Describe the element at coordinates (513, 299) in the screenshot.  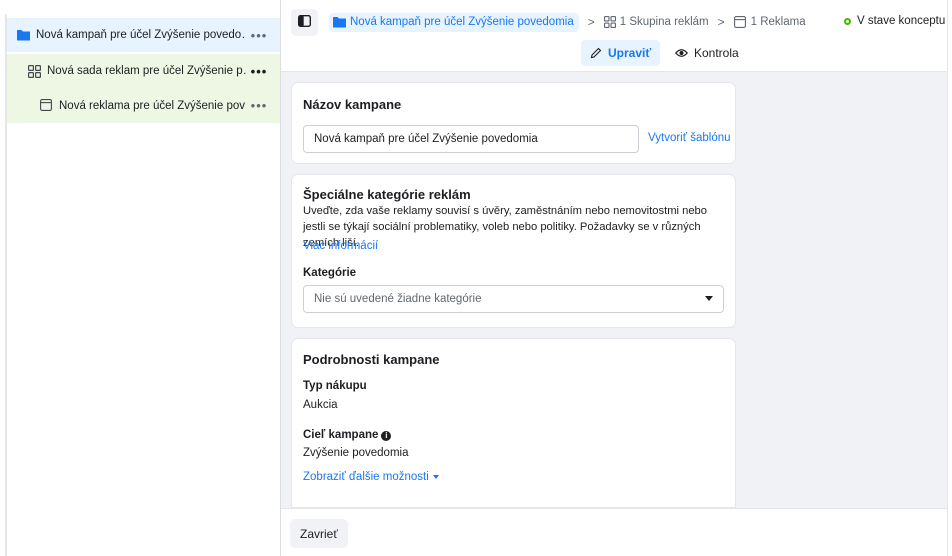
I see `categories-select: Nie sú uvedené žiadne kategórie` at that location.